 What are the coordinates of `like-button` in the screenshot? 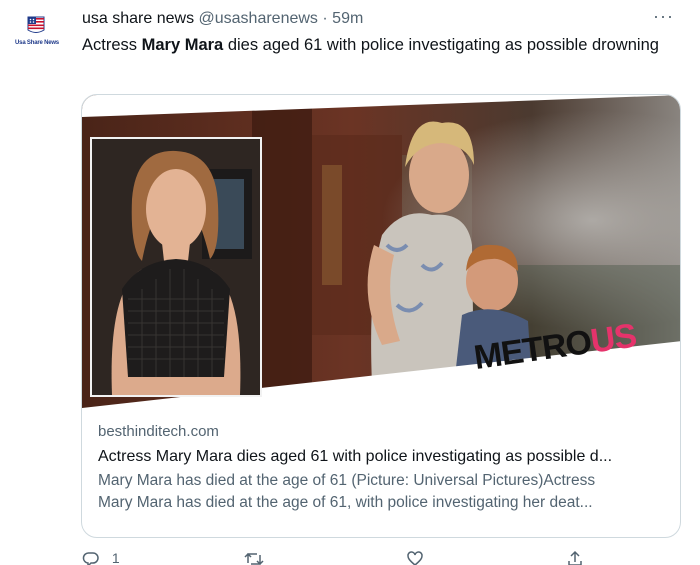 It's located at (415, 557).